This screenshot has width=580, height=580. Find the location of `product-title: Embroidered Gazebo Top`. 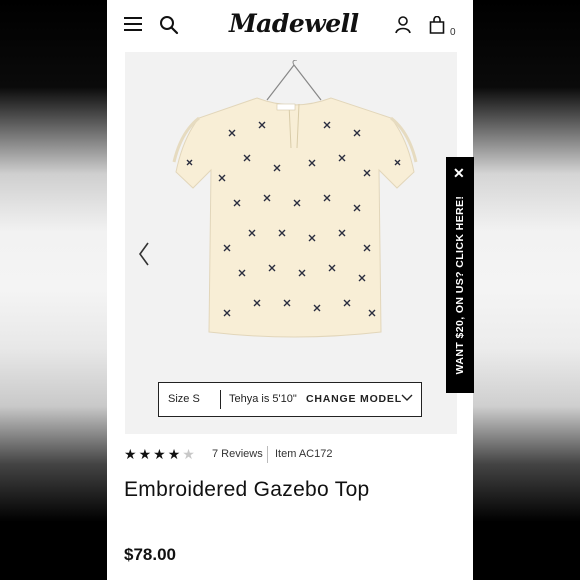

product-title: Embroidered Gazebo Top is located at coordinates (247, 489).